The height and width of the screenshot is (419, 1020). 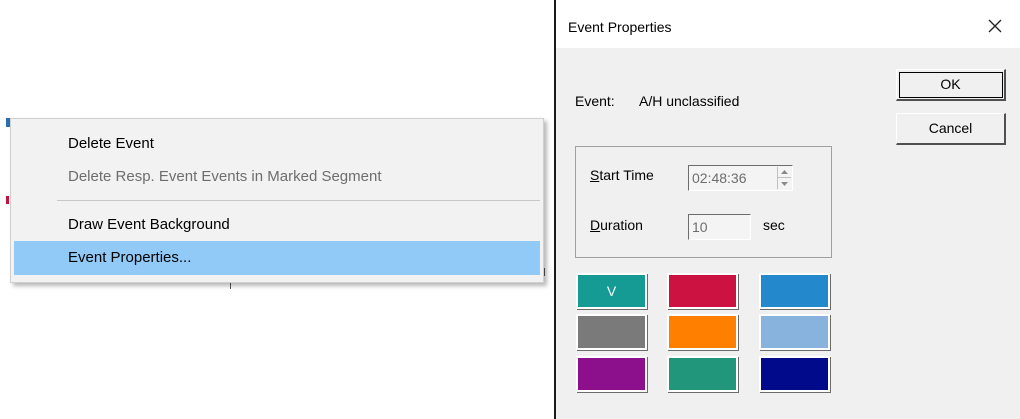 I want to click on chevron-up-icon, so click(x=784, y=172).